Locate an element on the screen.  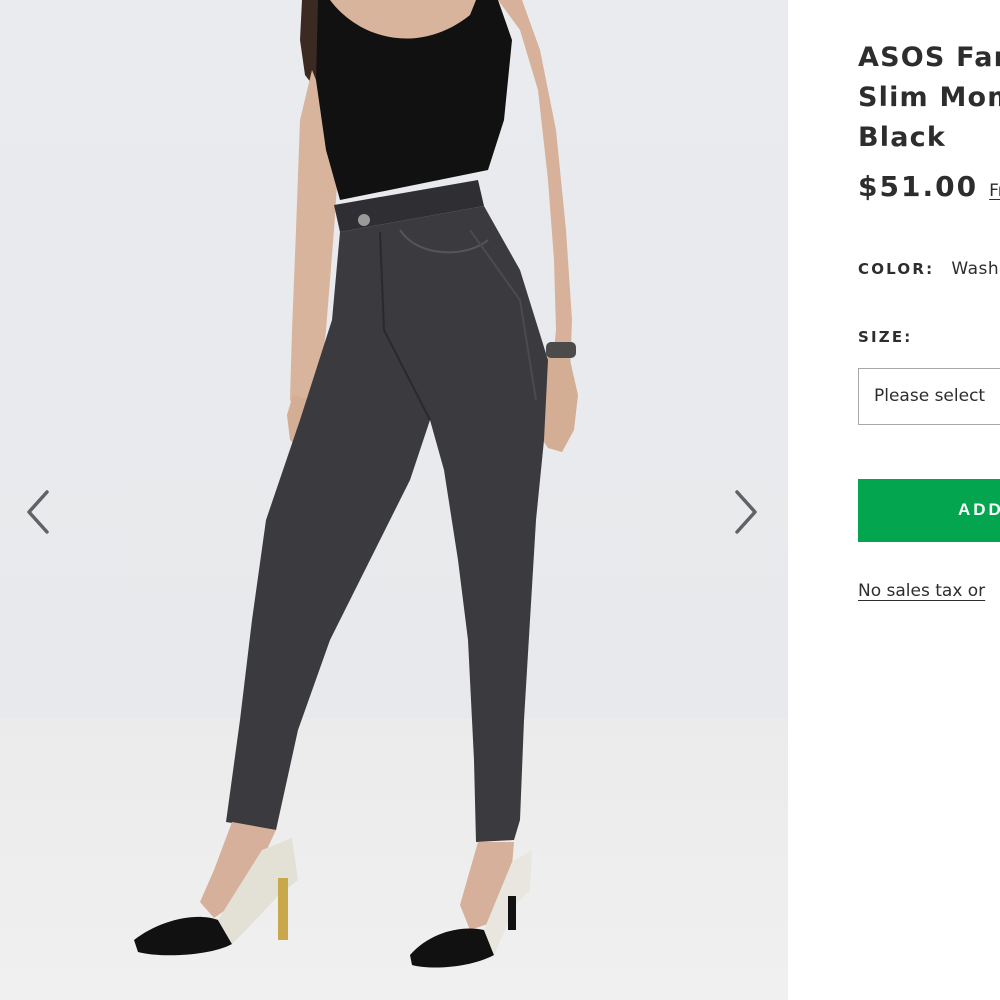
size-select-value: Please select is located at coordinates (930, 396).